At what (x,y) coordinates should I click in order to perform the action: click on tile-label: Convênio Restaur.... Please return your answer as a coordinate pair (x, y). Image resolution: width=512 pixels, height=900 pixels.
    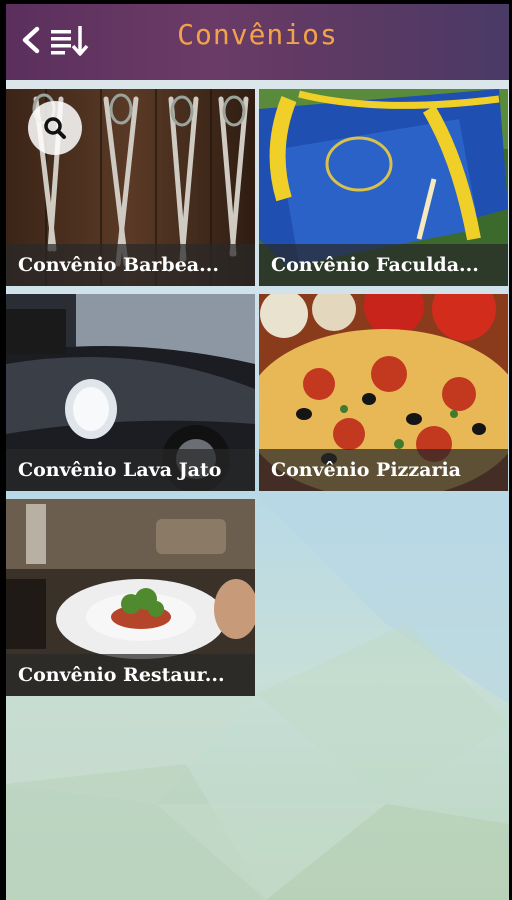
    Looking at the image, I should click on (130, 675).